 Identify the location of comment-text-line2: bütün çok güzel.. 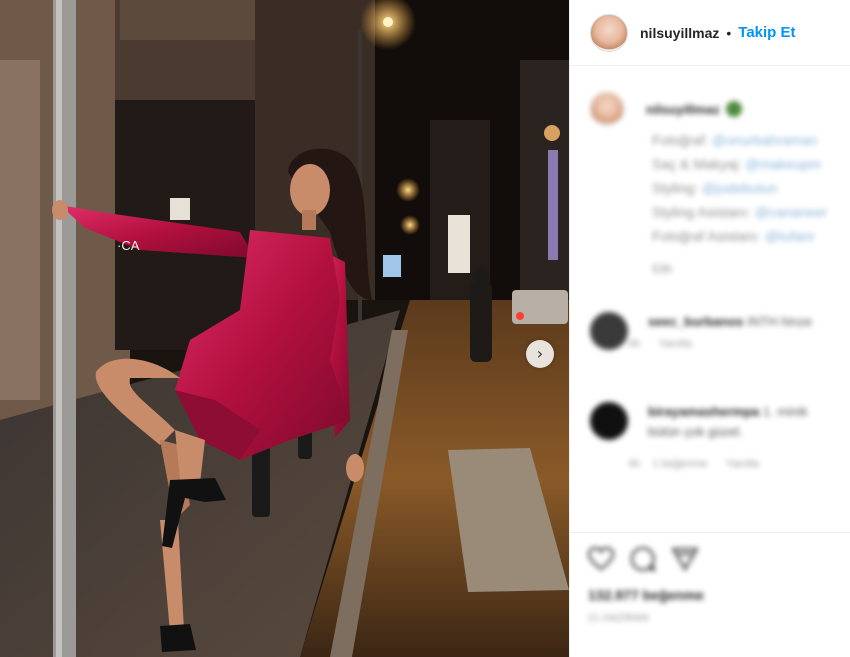
(695, 431).